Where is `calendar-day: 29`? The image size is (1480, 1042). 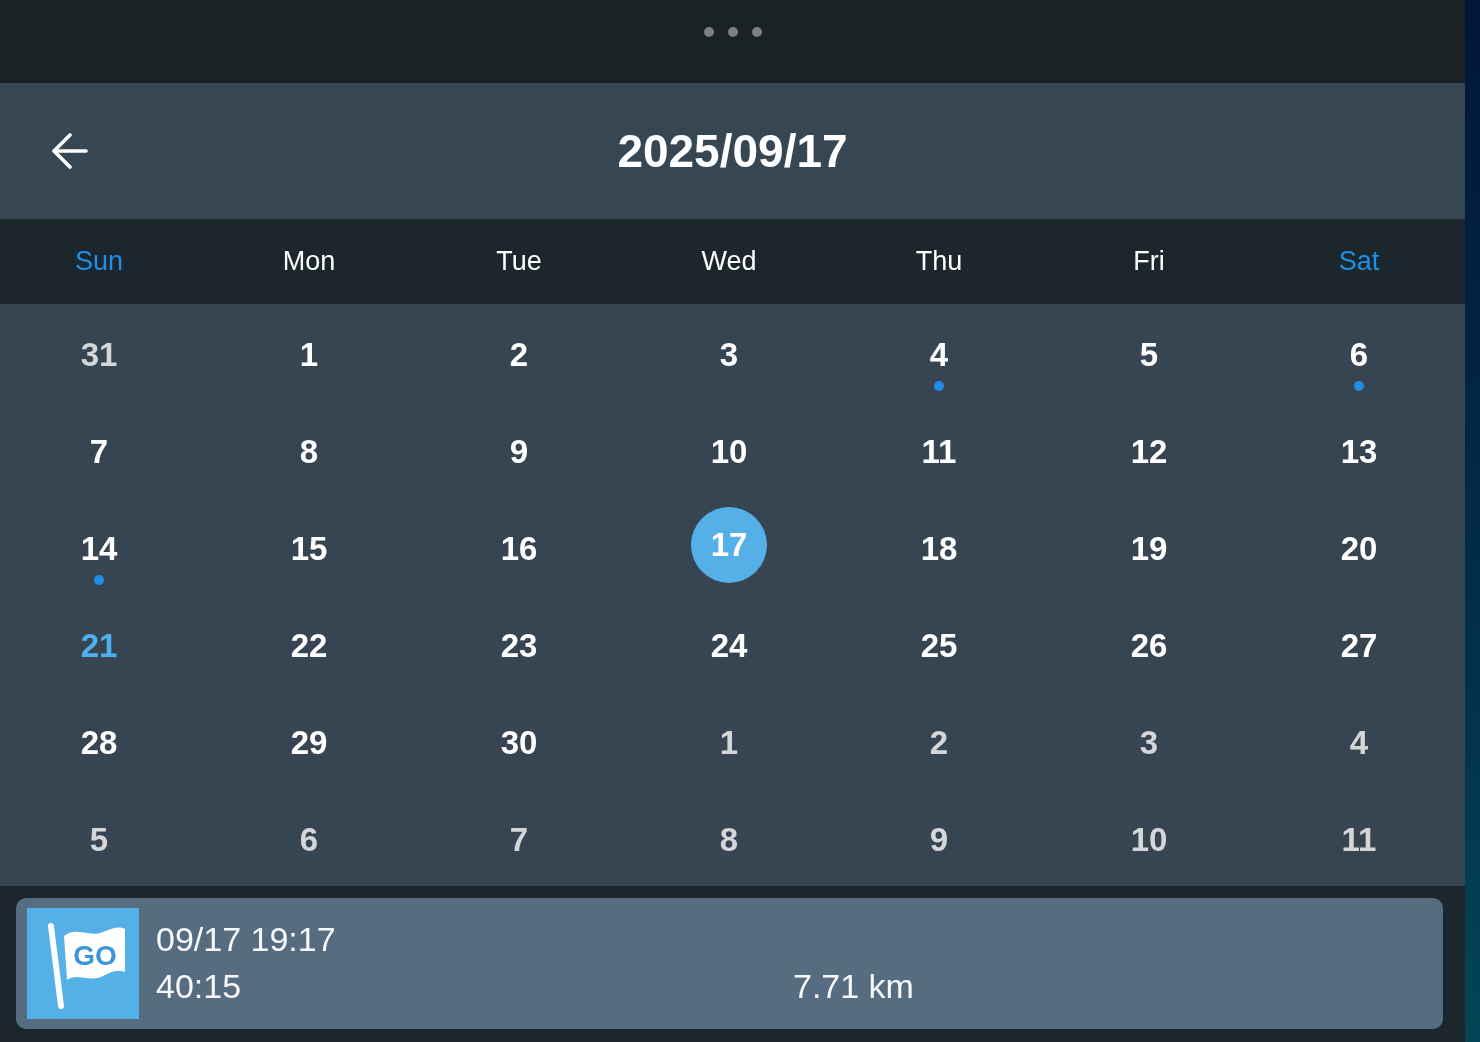
calendar-day: 29 is located at coordinates (309, 742).